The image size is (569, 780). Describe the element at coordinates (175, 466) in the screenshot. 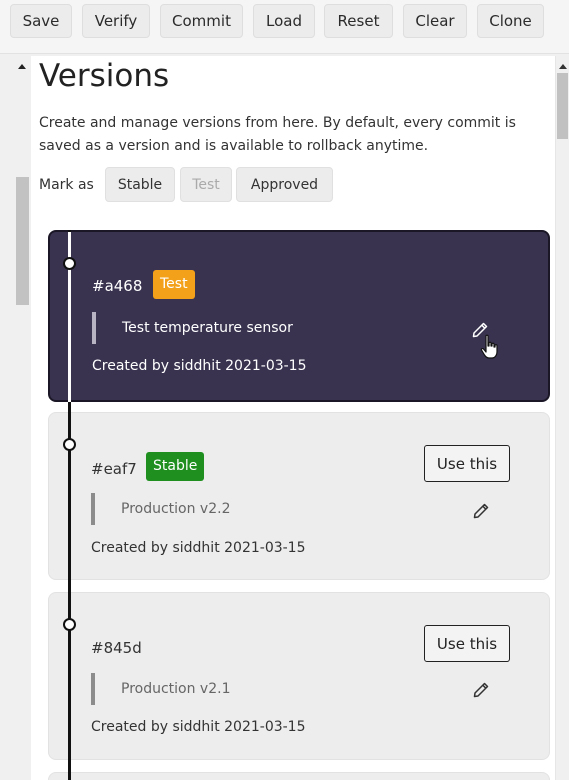

I see `stable-badge: Stable` at that location.